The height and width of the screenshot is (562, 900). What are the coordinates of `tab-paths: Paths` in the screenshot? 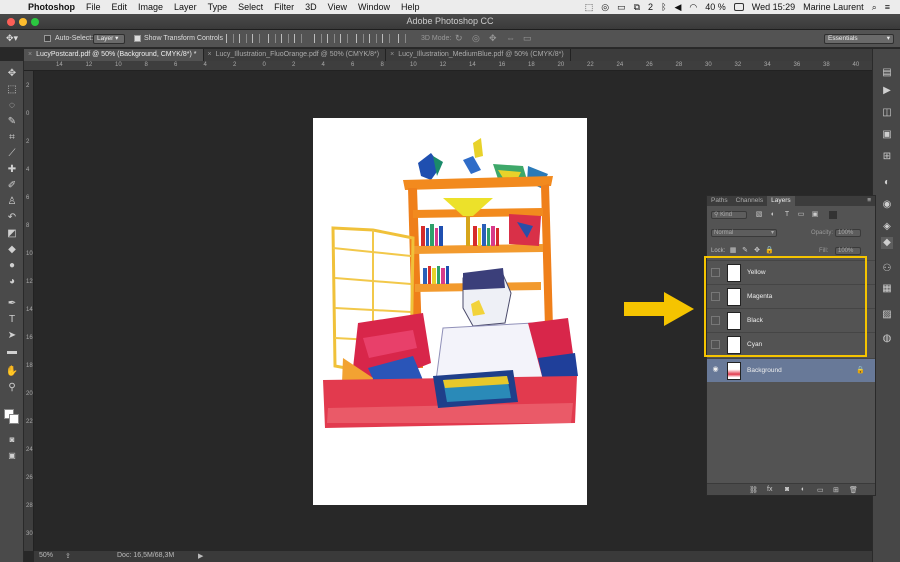 It's located at (719, 201).